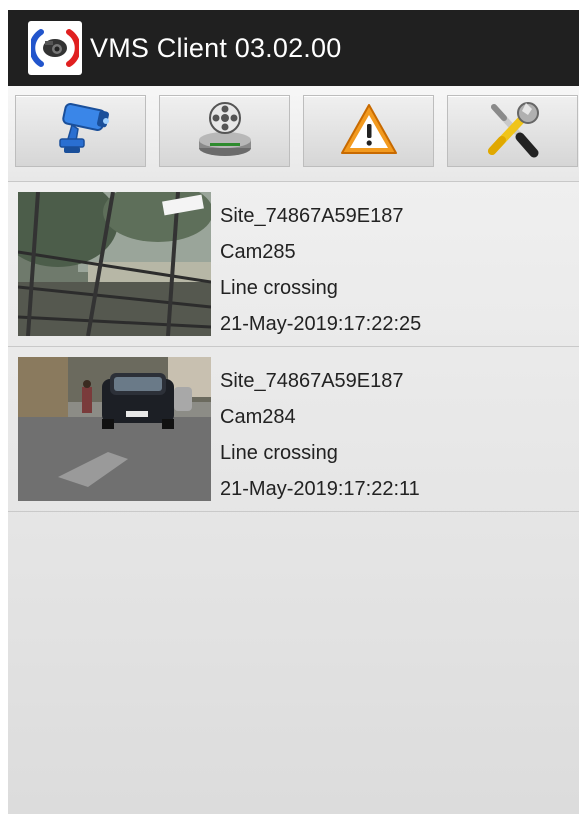 The image size is (579, 814). I want to click on playback-button, so click(224, 131).